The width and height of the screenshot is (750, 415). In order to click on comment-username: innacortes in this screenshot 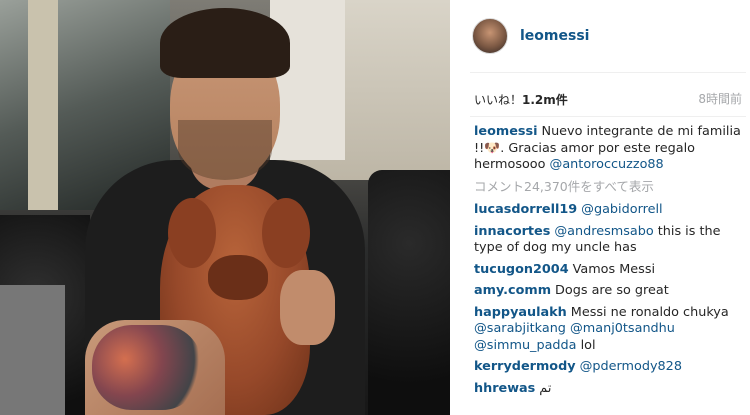, I will do `click(512, 231)`.